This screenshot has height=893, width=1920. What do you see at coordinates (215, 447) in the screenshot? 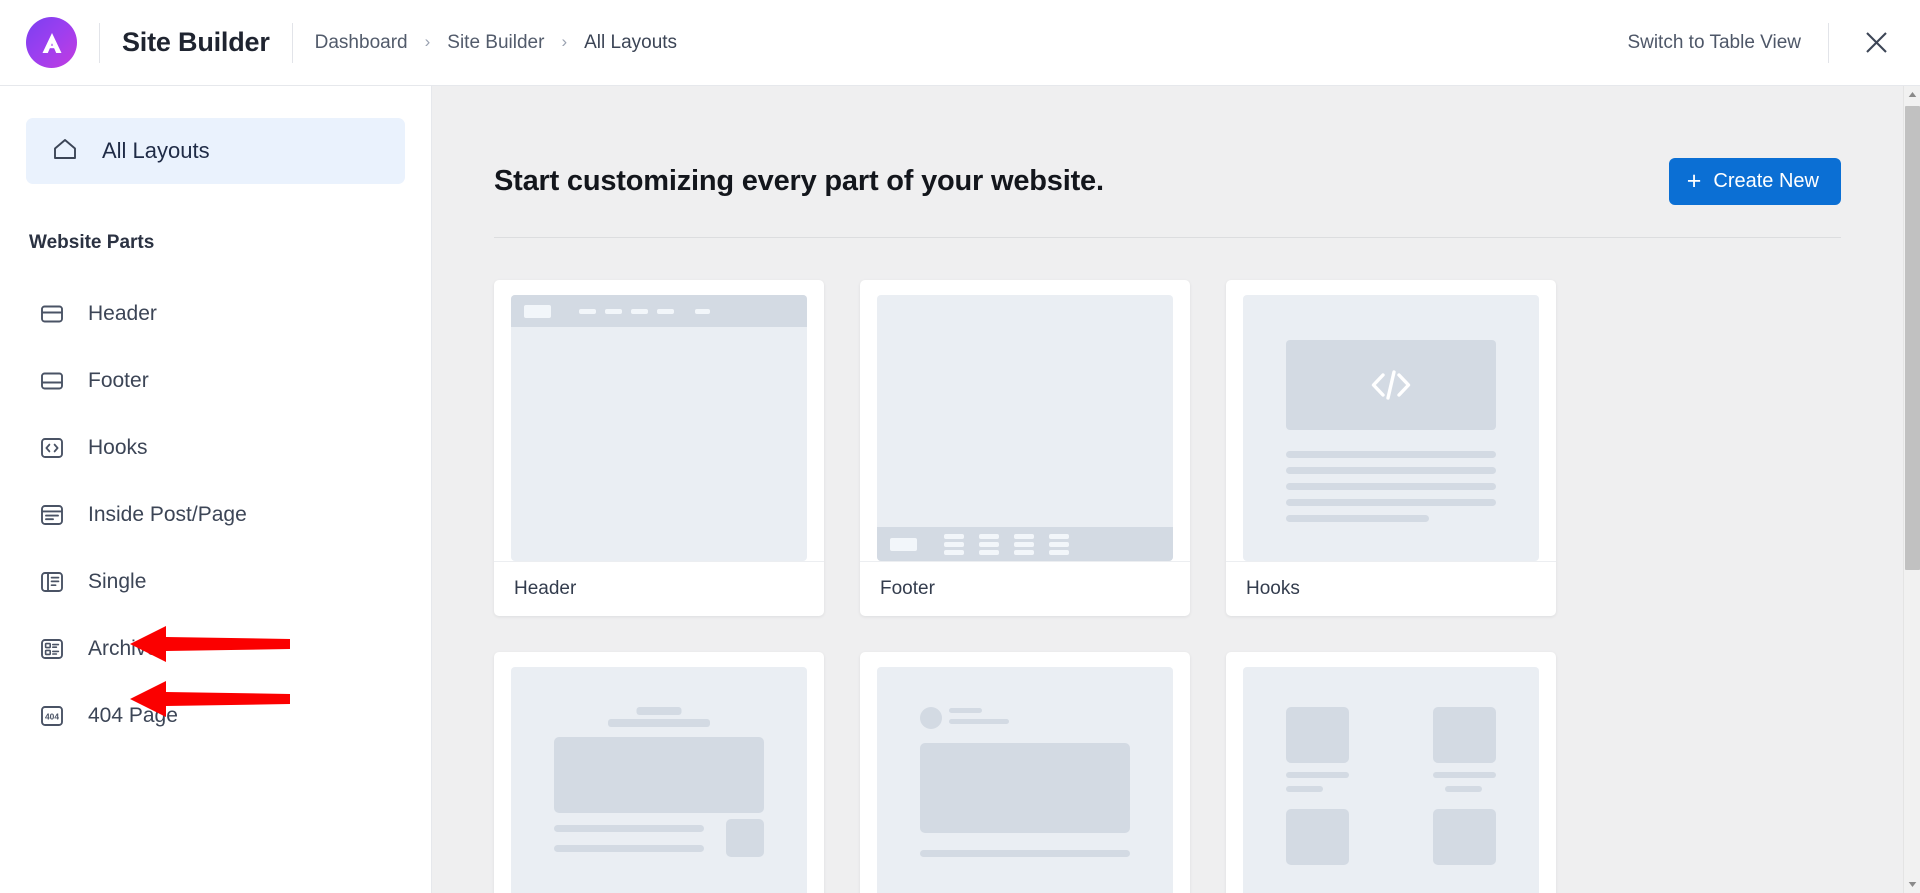
I see `sidebar-item-hooks: Hooks` at bounding box center [215, 447].